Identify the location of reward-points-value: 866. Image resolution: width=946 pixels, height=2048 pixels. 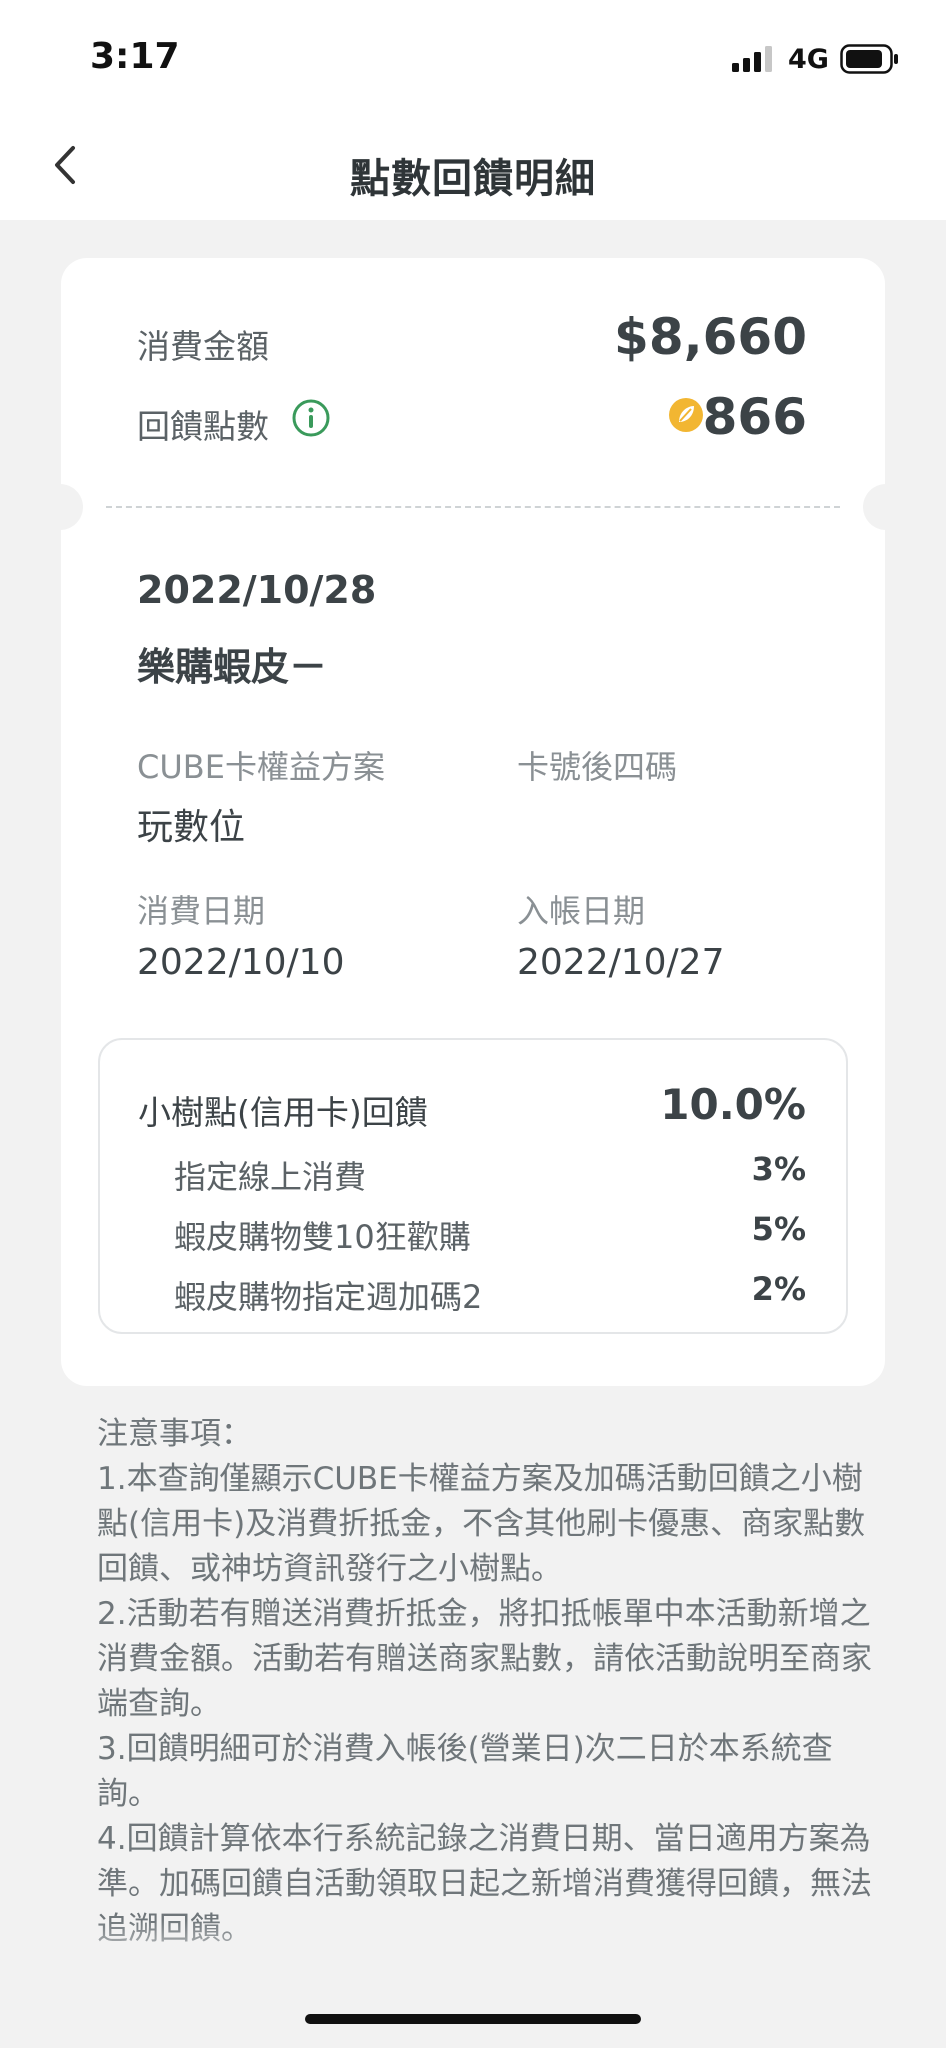
(754, 417).